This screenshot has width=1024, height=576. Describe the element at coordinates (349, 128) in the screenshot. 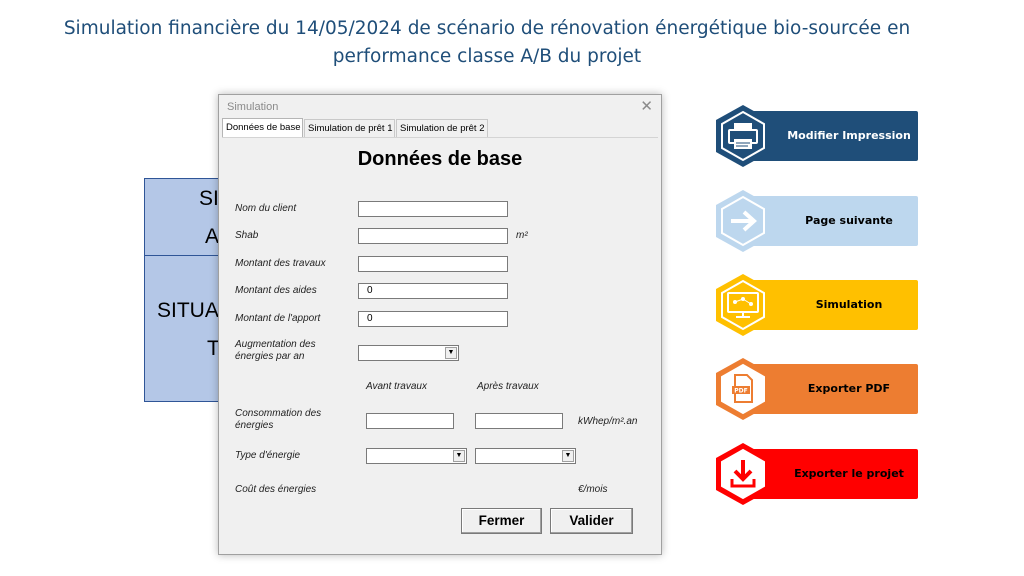

I see `tab-simulation-pret-1: Simulation de prêt 1` at that location.